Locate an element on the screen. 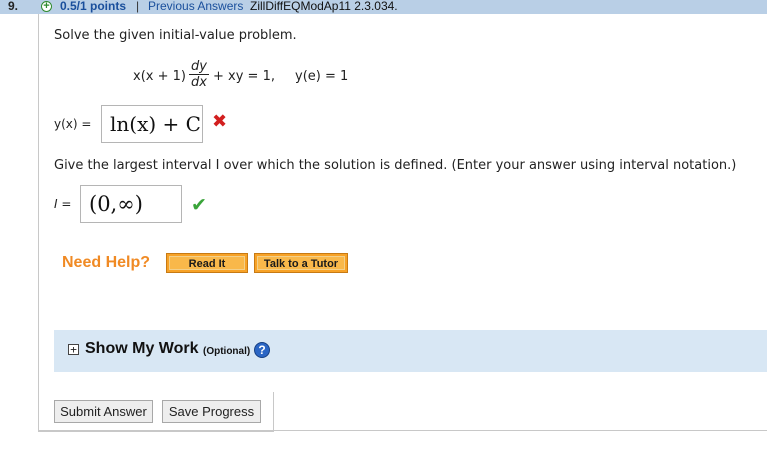 Image resolution: width=767 pixels, height=466 pixels. show-my-work-panel: + Show My Work (Optional) ? is located at coordinates (410, 351).